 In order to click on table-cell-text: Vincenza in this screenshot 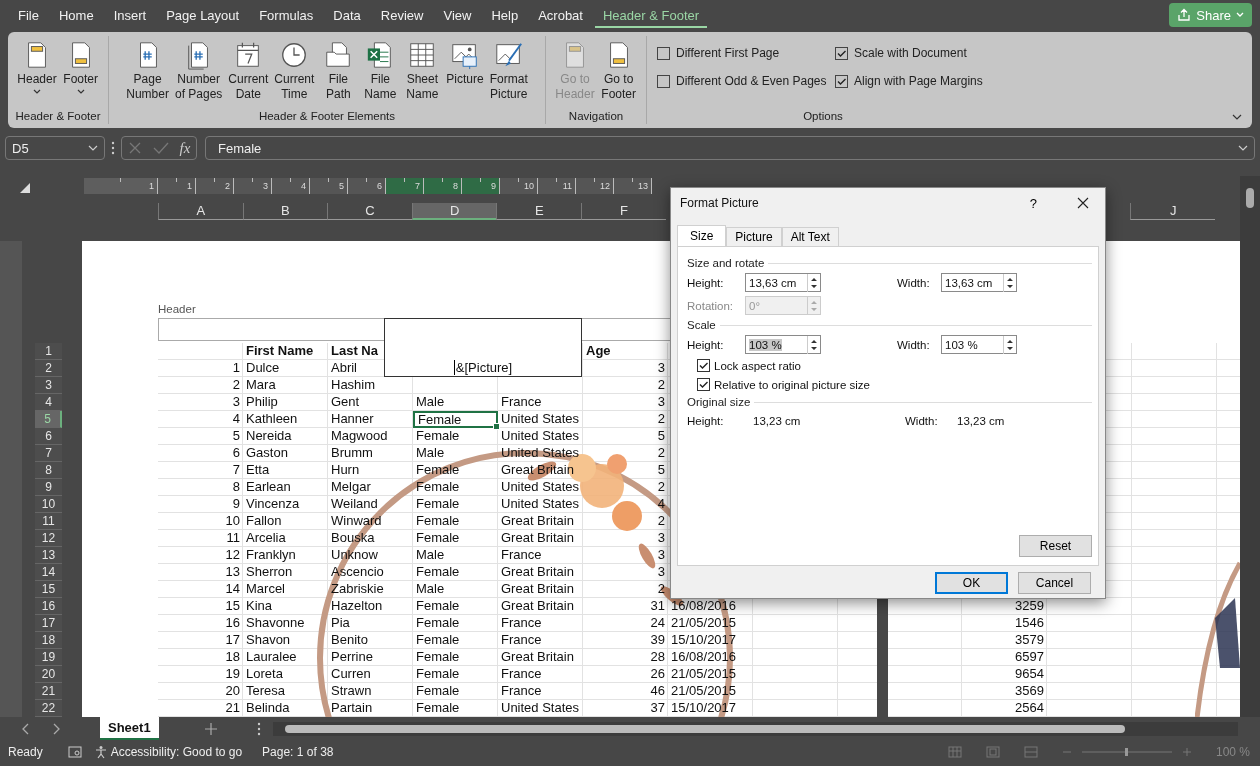, I will do `click(273, 504)`.